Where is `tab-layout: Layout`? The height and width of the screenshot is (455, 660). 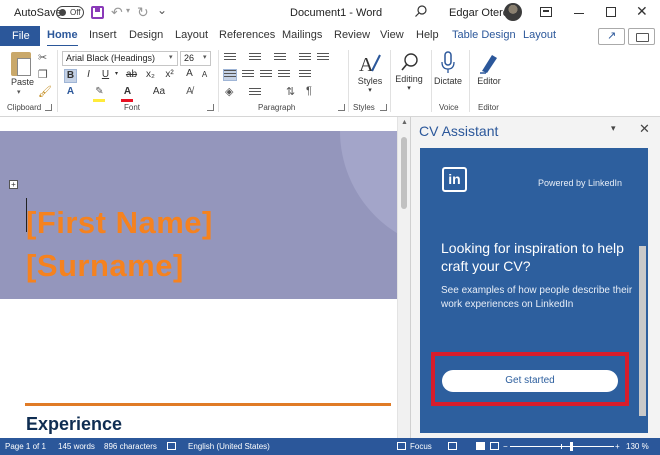 tab-layout: Layout is located at coordinates (191, 35).